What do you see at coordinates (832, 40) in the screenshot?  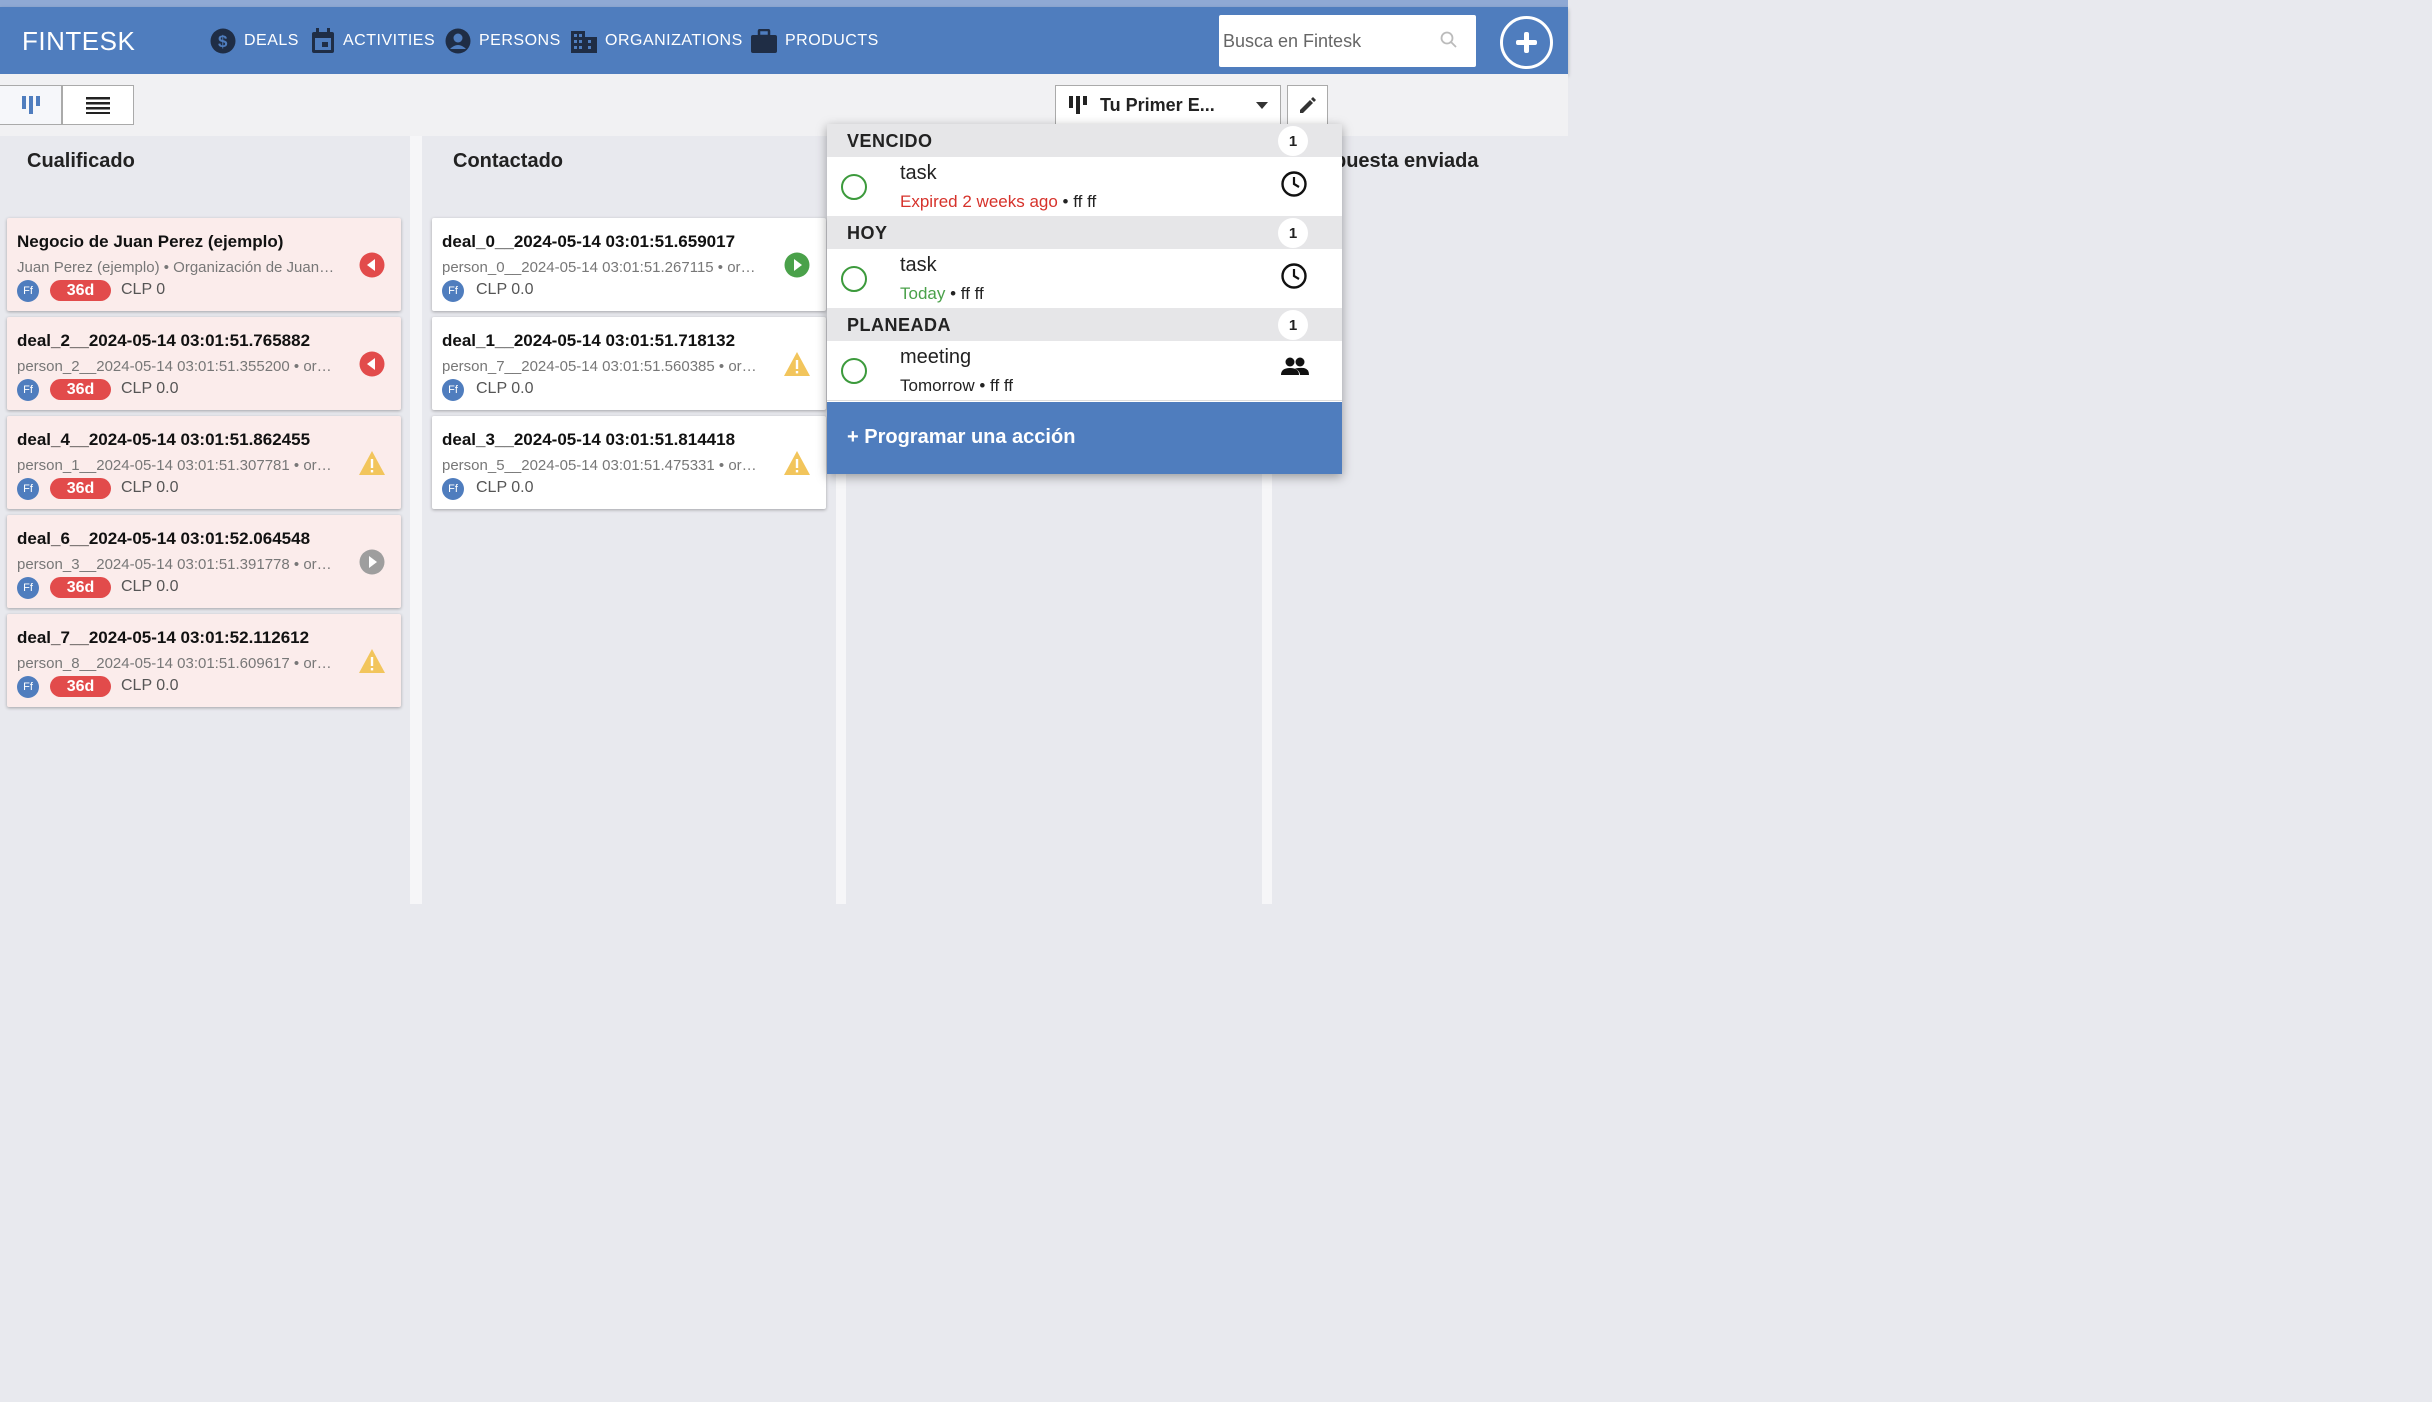 I see `nav-products-label: PRODUCTS` at bounding box center [832, 40].